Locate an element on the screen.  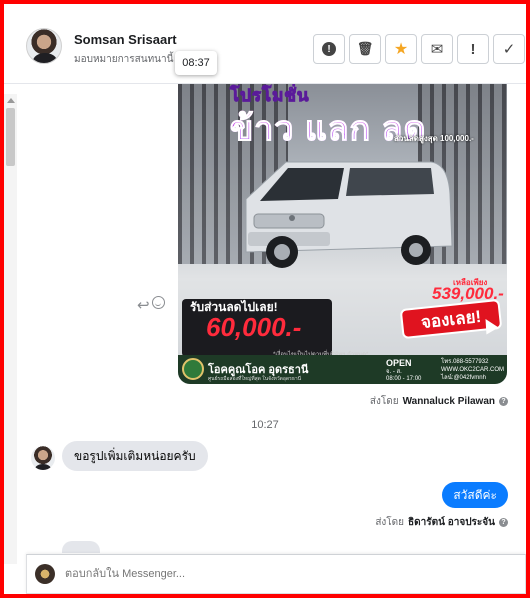
assign-label: มอบหมายการสนทนานี้ is located at coordinates (124, 59).